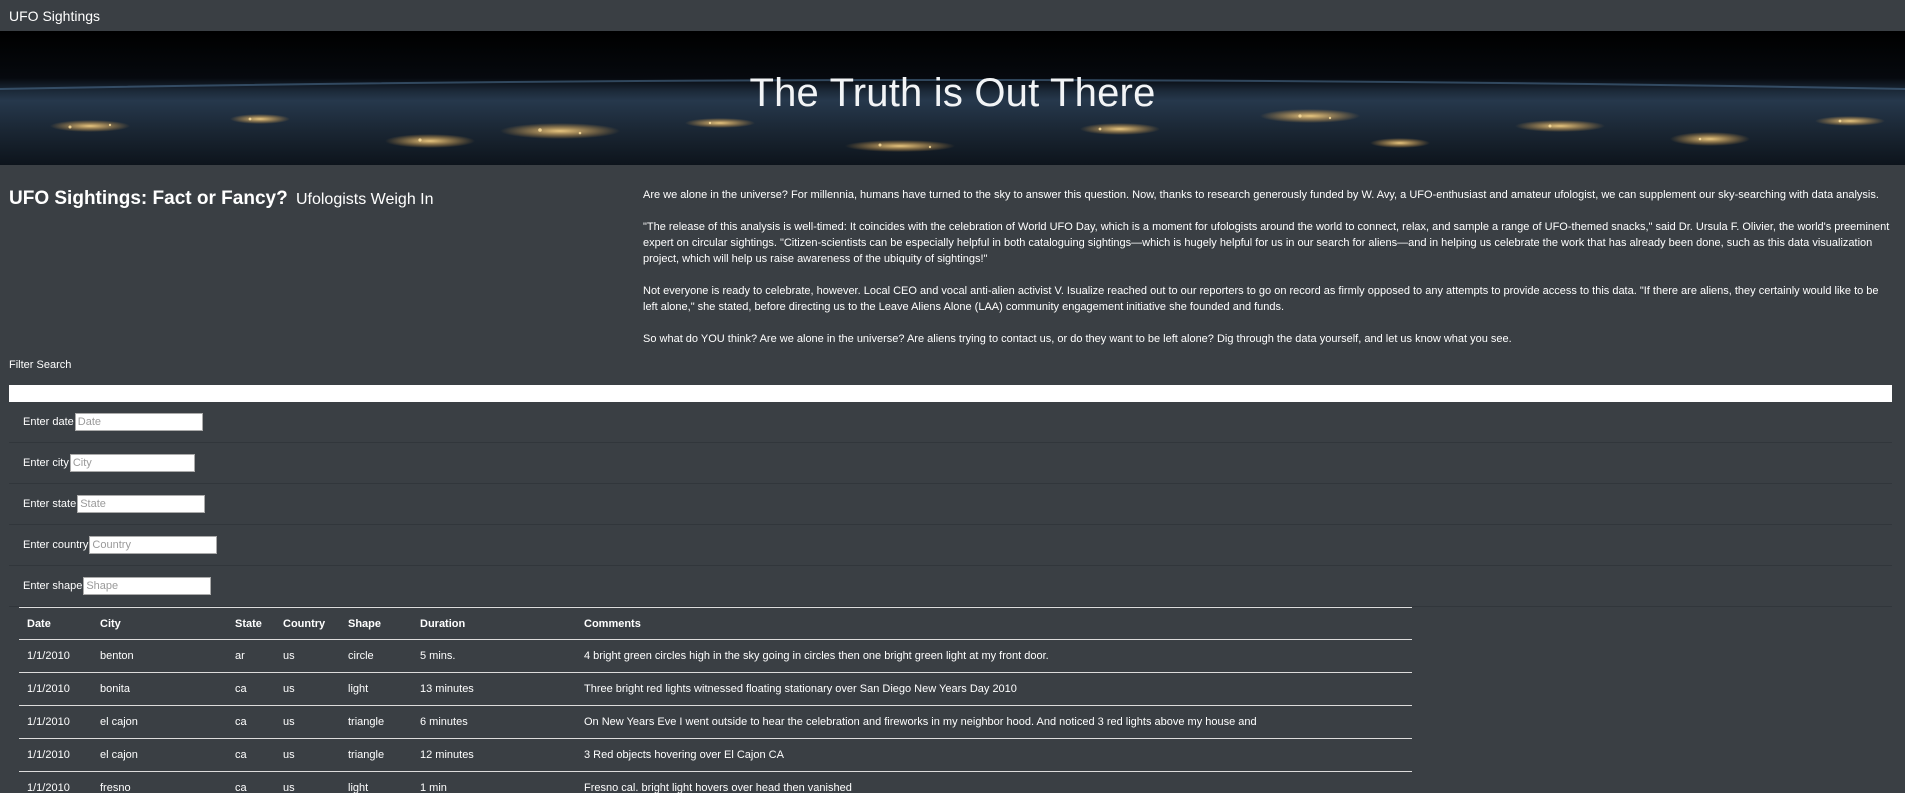 The image size is (1905, 793). Describe the element at coordinates (994, 623) in the screenshot. I see `column-header-comments: Comments` at that location.